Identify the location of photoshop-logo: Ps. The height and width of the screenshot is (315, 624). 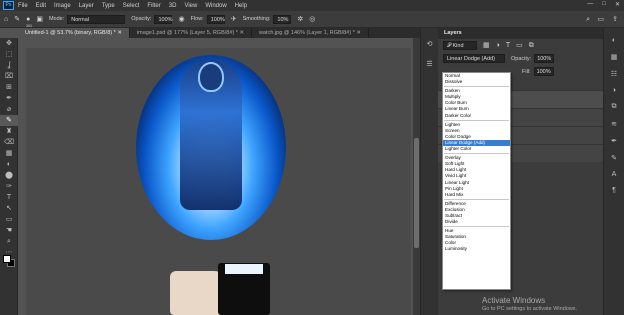
(8, 5).